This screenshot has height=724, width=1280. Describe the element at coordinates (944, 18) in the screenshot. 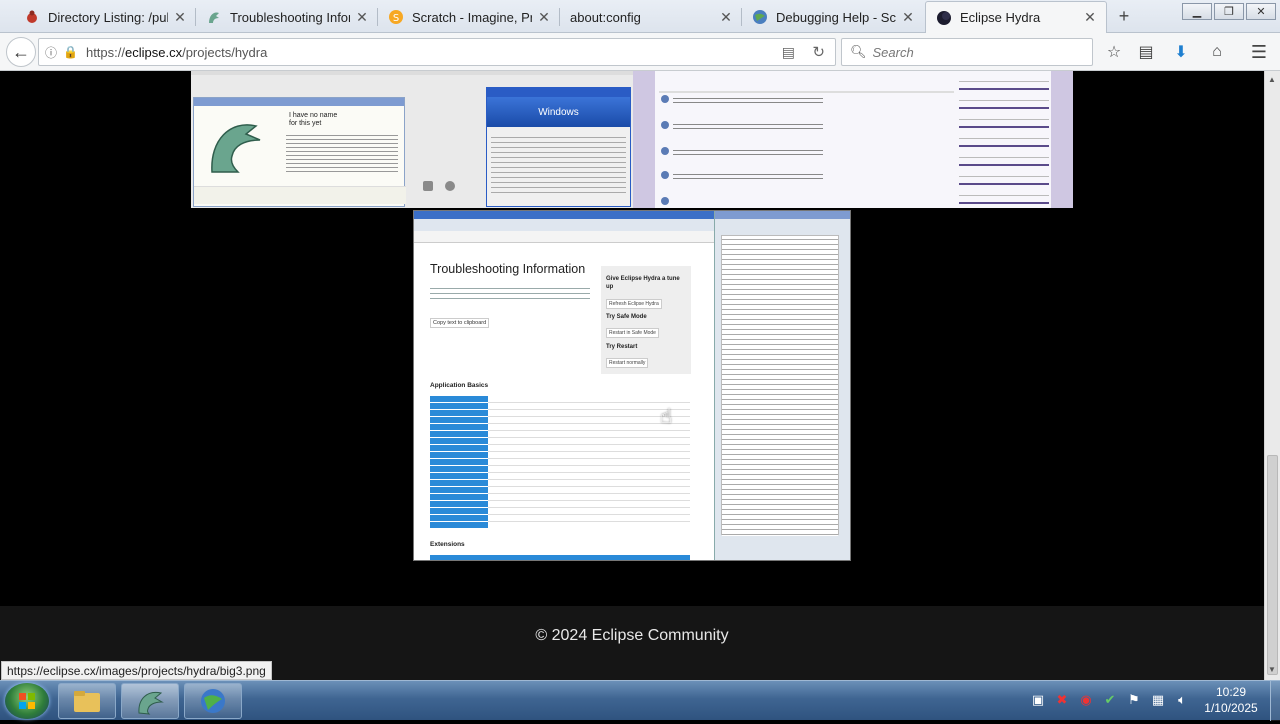

I see `eclipse-icon` at that location.